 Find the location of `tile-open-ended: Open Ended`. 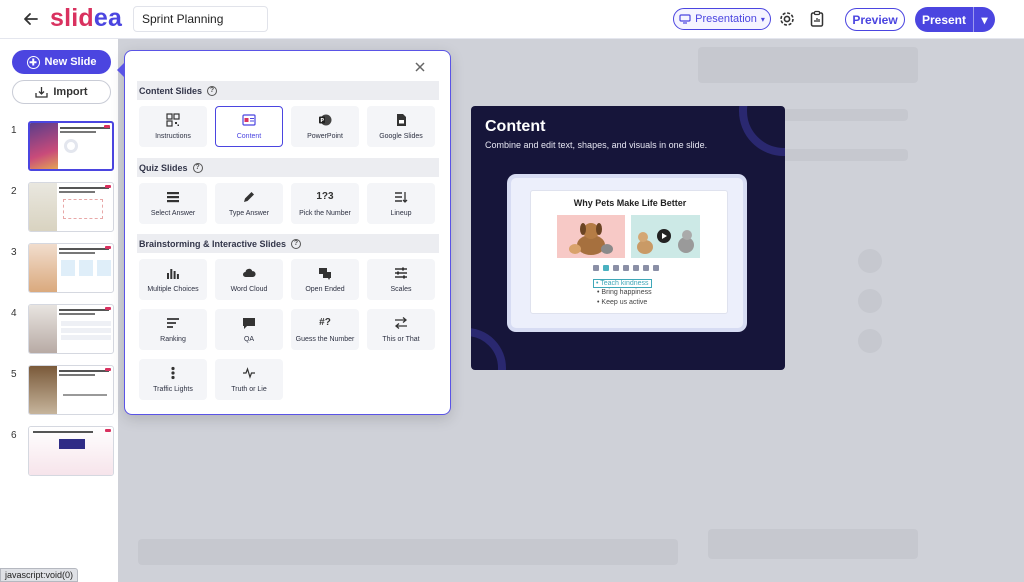

tile-open-ended: Open Ended is located at coordinates (325, 279).